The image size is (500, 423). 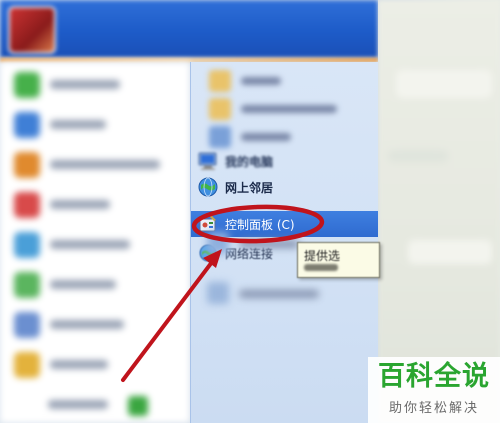 I want to click on start-menu-header, so click(x=189, y=29).